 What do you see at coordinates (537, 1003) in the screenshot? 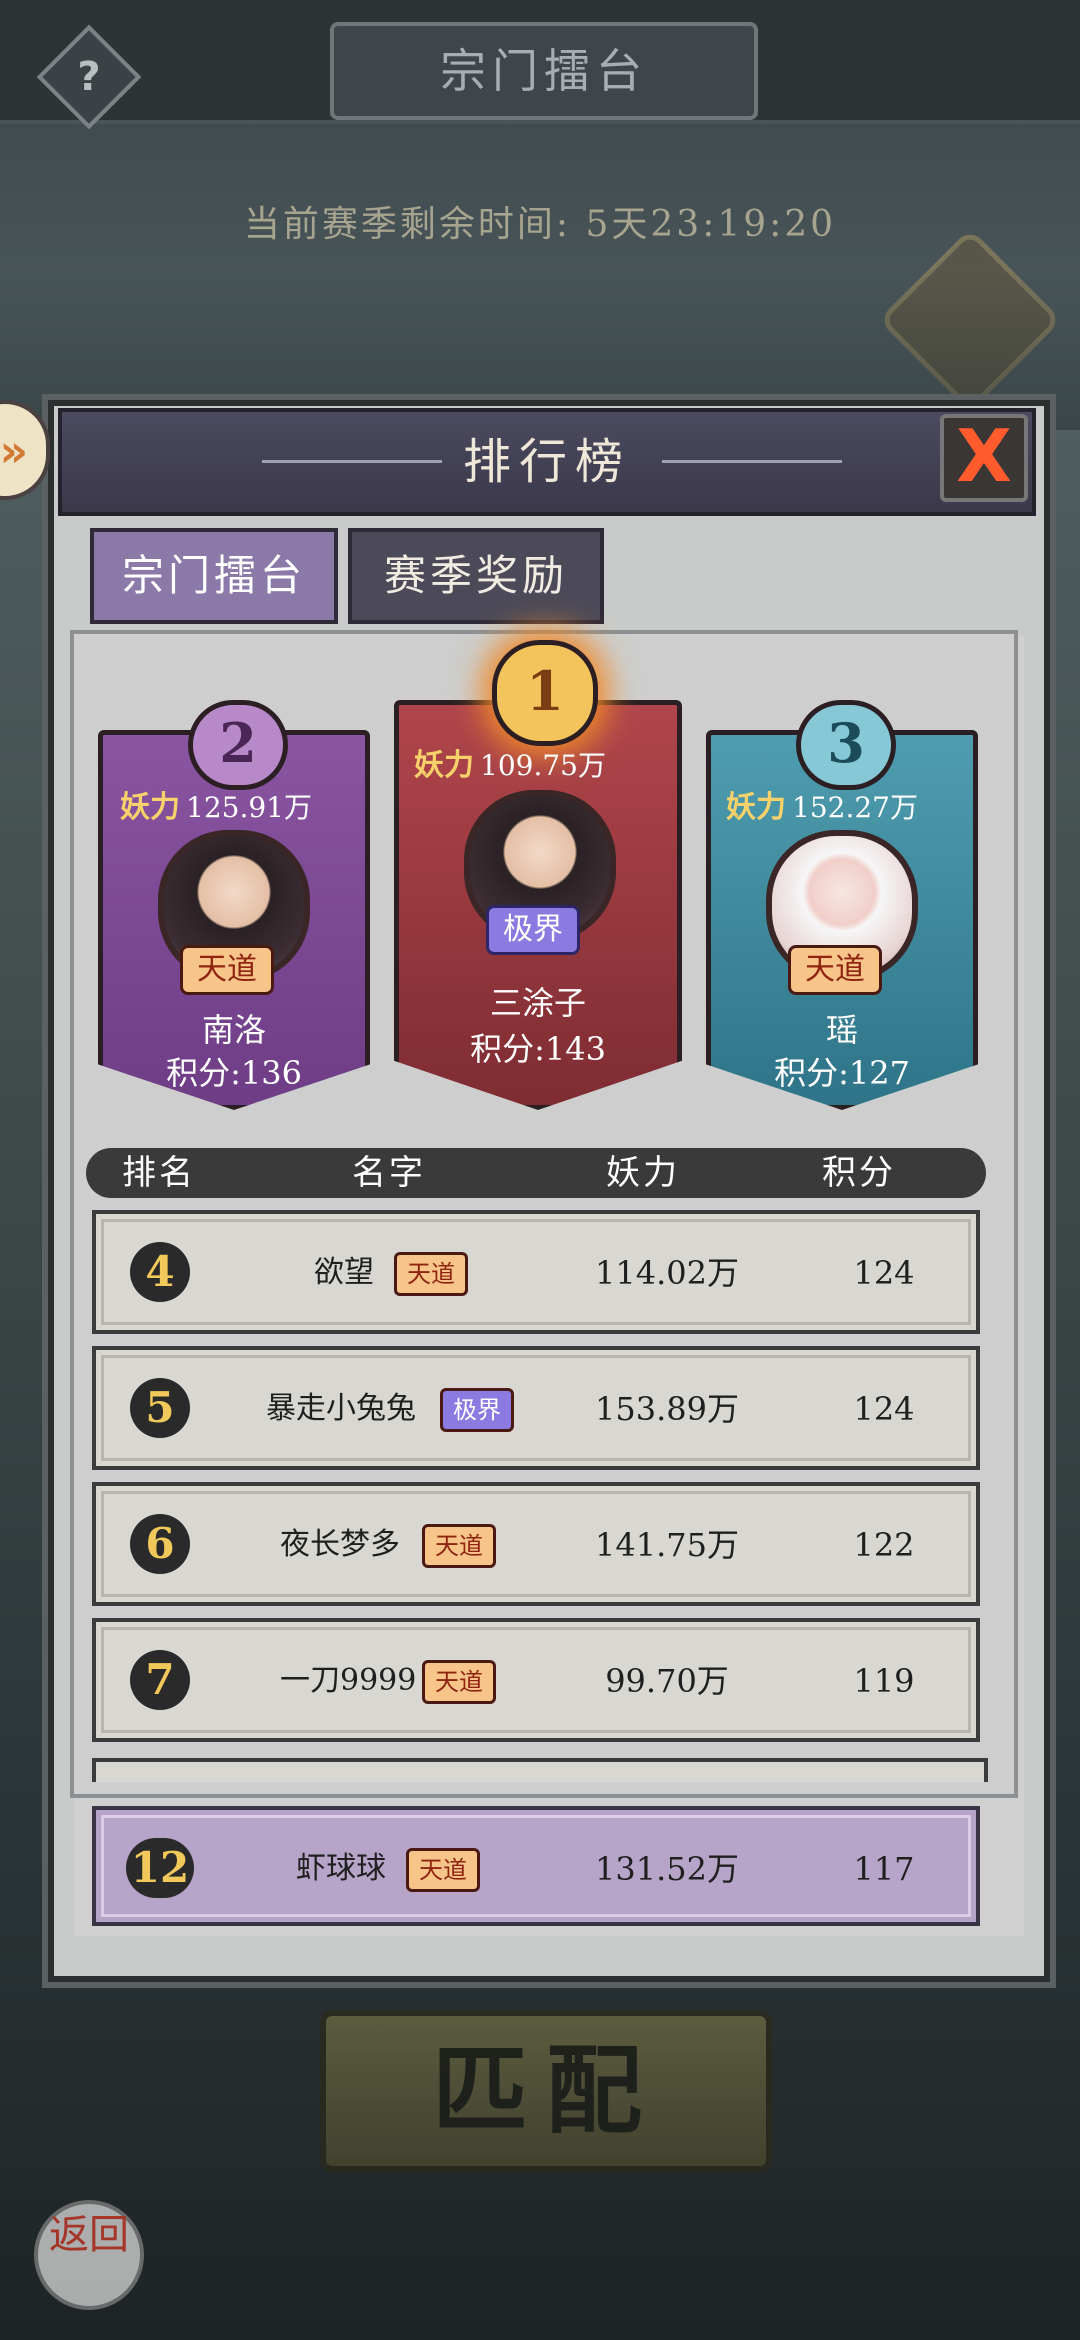
I see `rank-1-name: 三涂子` at bounding box center [537, 1003].